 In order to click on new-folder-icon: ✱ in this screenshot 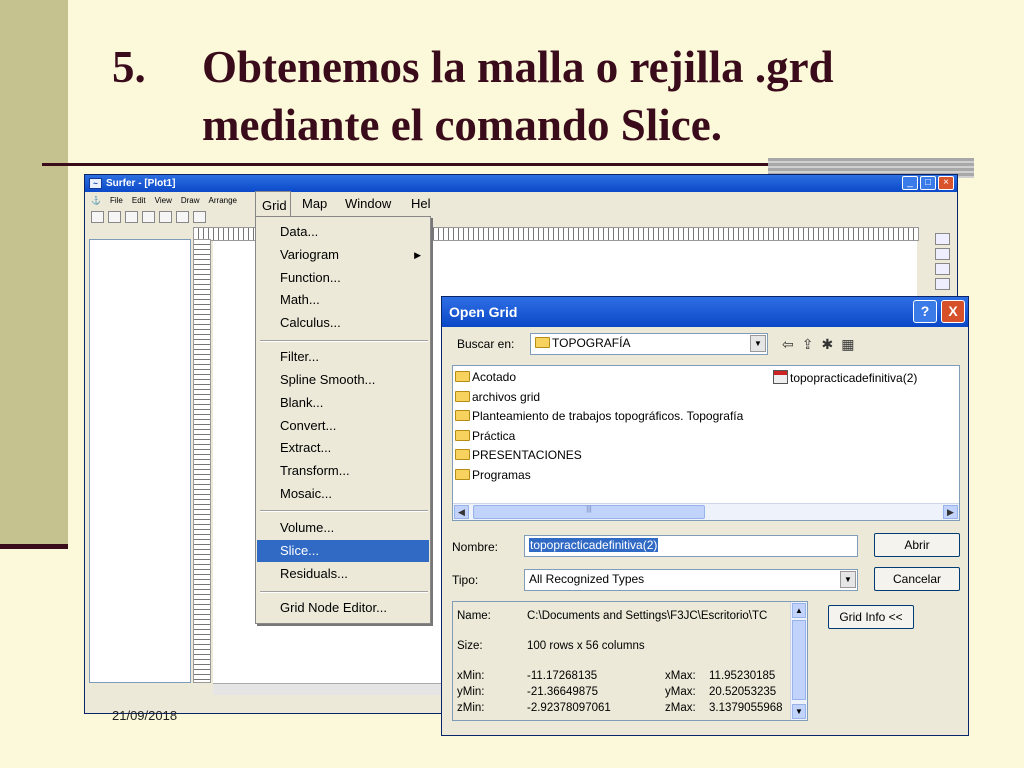, I will do `click(827, 344)`.